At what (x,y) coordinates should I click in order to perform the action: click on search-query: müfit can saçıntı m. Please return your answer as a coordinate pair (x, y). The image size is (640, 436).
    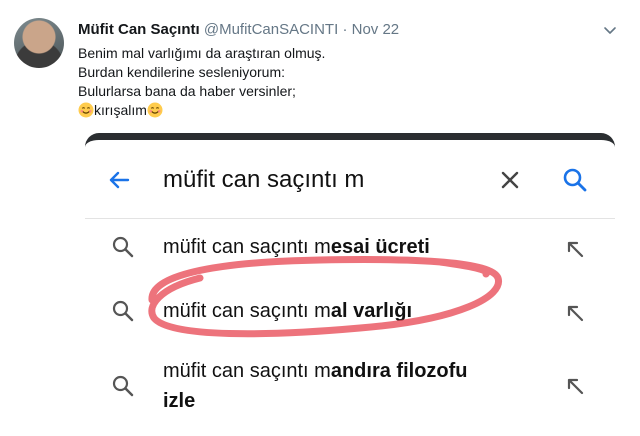
    Looking at the image, I should click on (263, 180).